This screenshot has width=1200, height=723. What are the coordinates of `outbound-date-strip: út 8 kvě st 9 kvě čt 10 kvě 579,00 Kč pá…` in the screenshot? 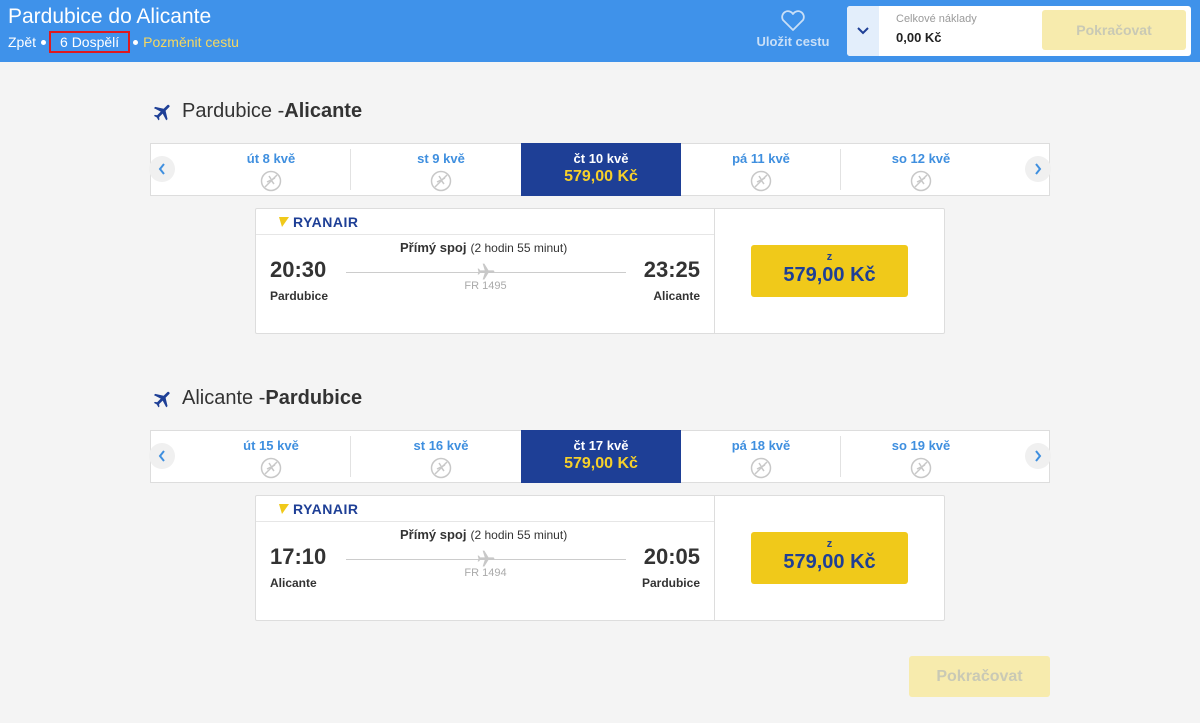 It's located at (600, 169).